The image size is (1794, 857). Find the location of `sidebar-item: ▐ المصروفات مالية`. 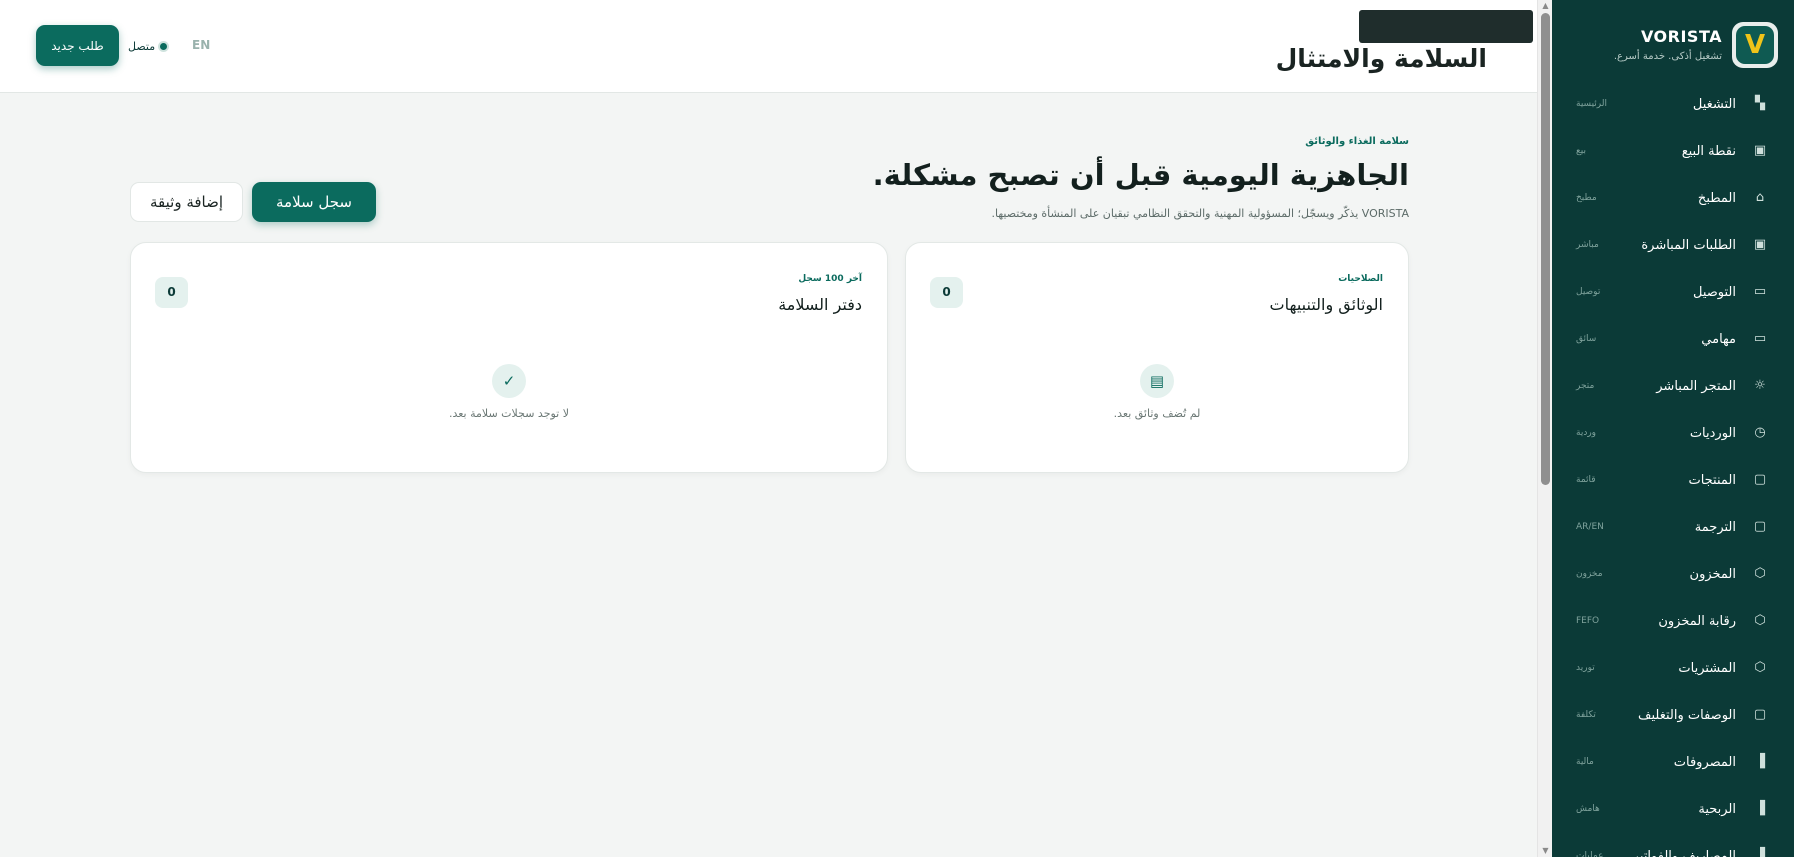

sidebar-item: ▐ المصروفات مالية is located at coordinates (1673, 763).